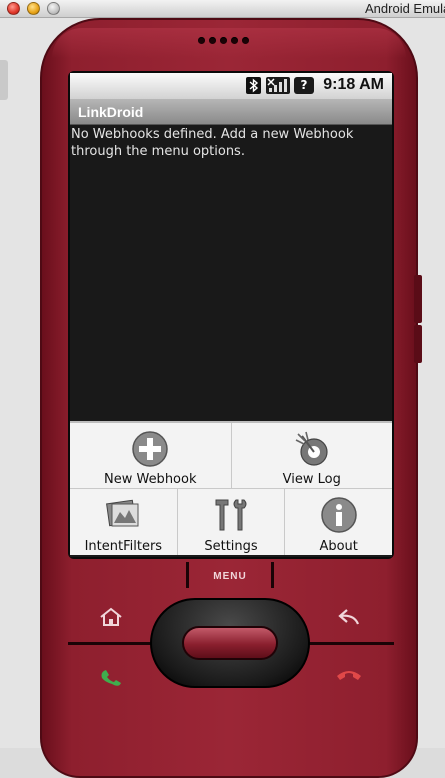  Describe the element at coordinates (231, 86) in the screenshot. I see `status-bar: ? 9:18 AM` at that location.